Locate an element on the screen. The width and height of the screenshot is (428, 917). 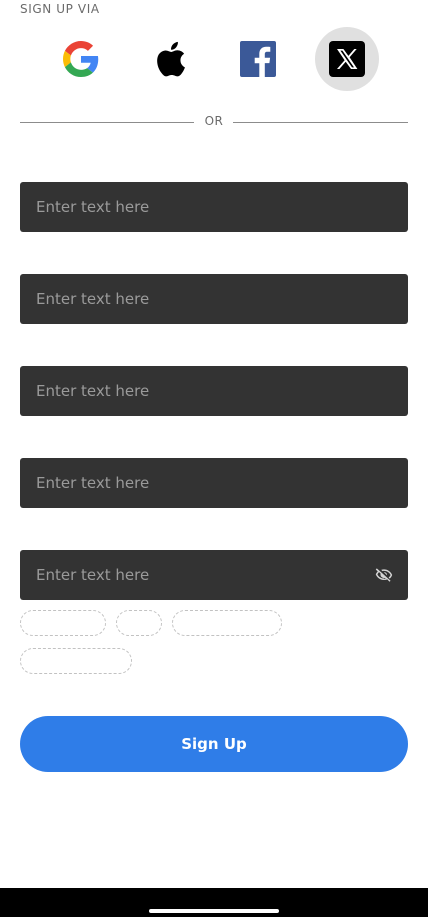
facebook-signup-button is located at coordinates (258, 59).